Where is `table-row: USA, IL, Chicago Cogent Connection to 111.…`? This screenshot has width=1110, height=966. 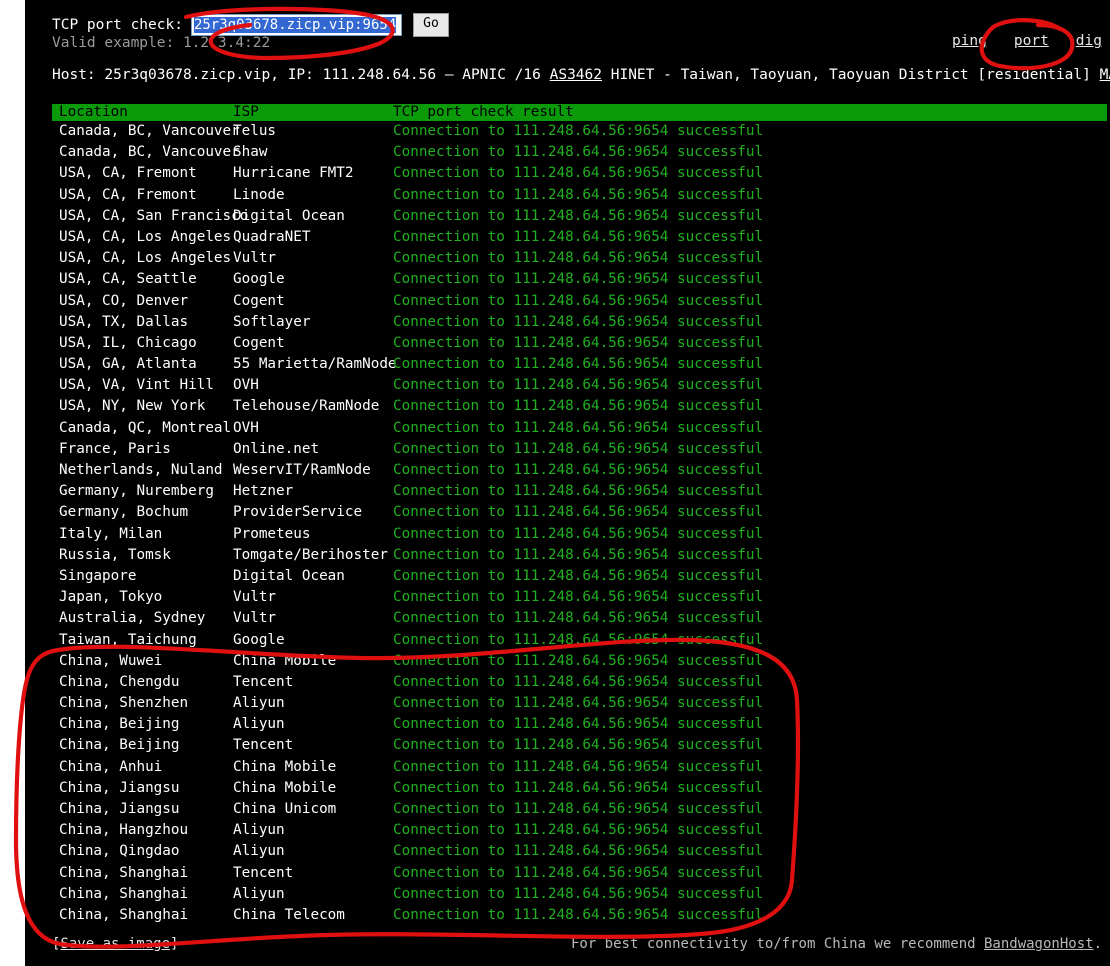
table-row: USA, IL, Chicago Cogent Connection to 111.… is located at coordinates (579, 343).